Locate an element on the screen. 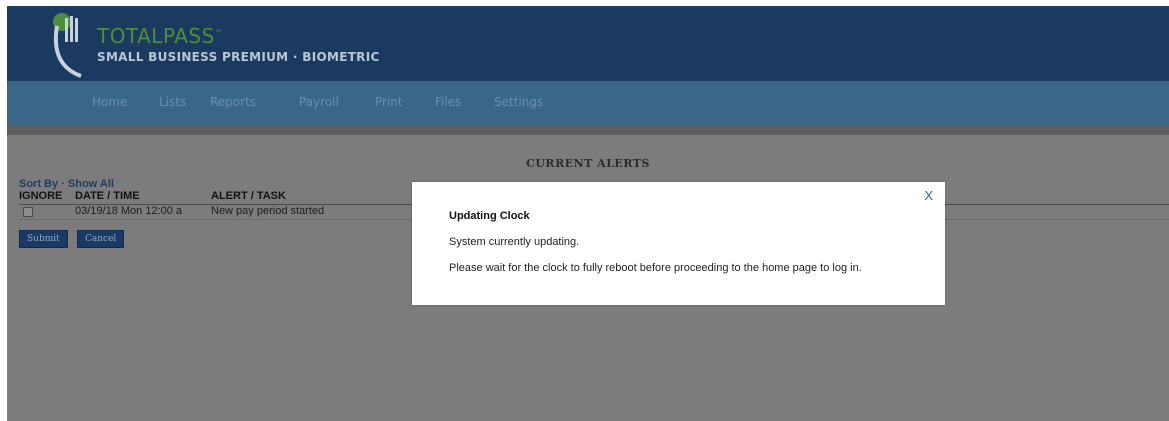 This screenshot has width=1169, height=421. ignore-checkbox is located at coordinates (28, 212).